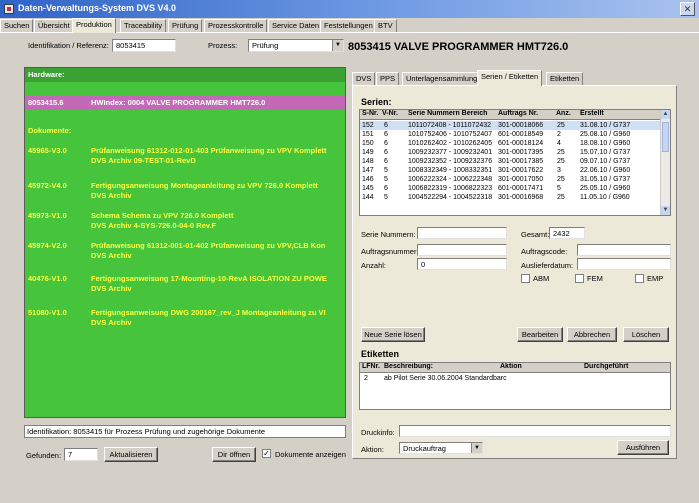 The image size is (699, 503). I want to click on action-label: Aktion:, so click(372, 449).